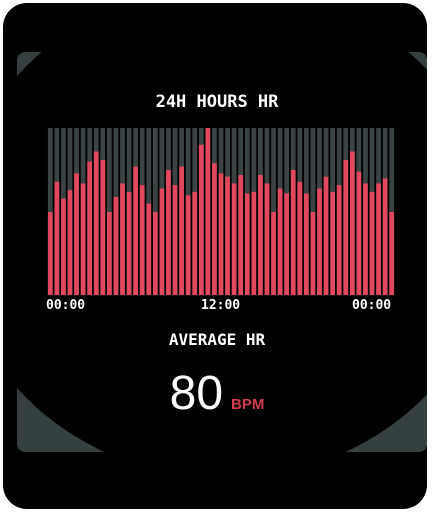  Describe the element at coordinates (424, 18) in the screenshot. I see `frame-edge` at that location.